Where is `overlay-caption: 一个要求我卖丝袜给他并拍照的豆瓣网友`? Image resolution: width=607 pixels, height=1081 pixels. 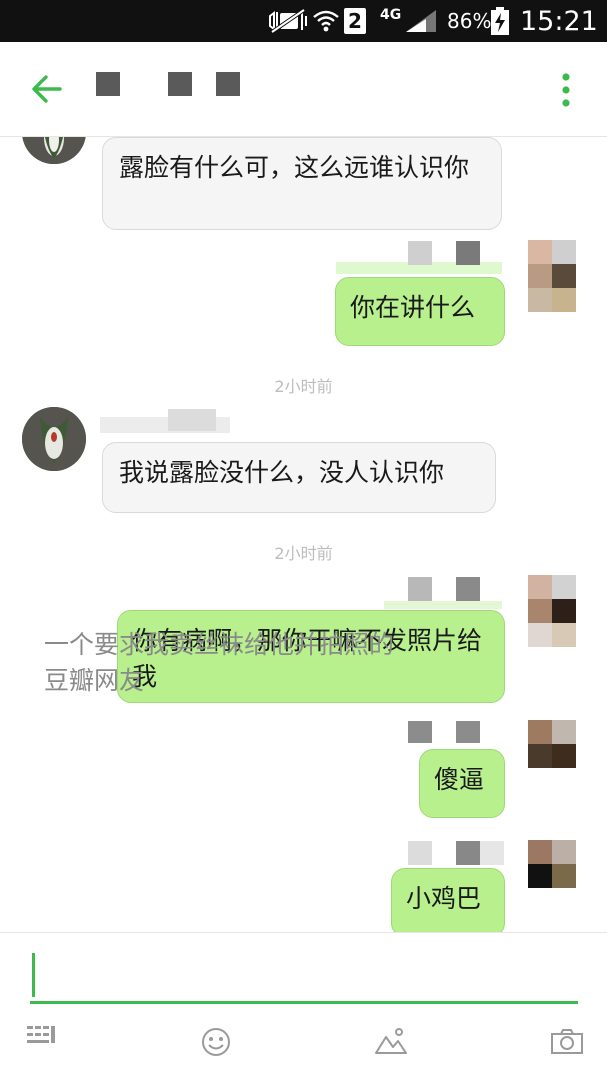
overlay-caption: 一个要求我卖丝袜给他并拍照的豆瓣网友 is located at coordinates (219, 662).